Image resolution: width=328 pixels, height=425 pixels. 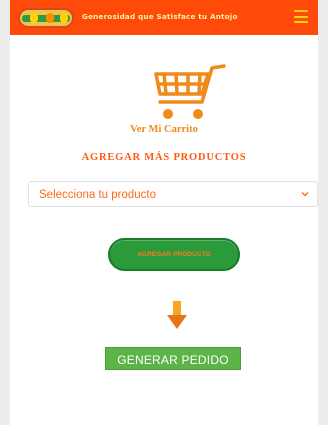 What do you see at coordinates (160, 16) in the screenshot?
I see `header-tagline: Generosidad que Satisface tu Antojo` at bounding box center [160, 16].